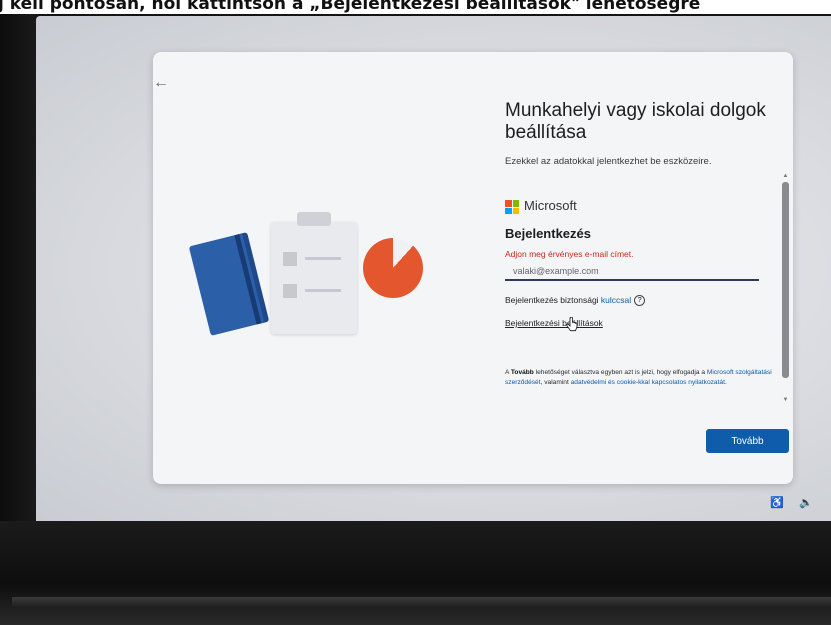 Image resolution: width=831 pixels, height=625 pixels. Describe the element at coordinates (725, 382) in the screenshot. I see `terms-end: .` at that location.